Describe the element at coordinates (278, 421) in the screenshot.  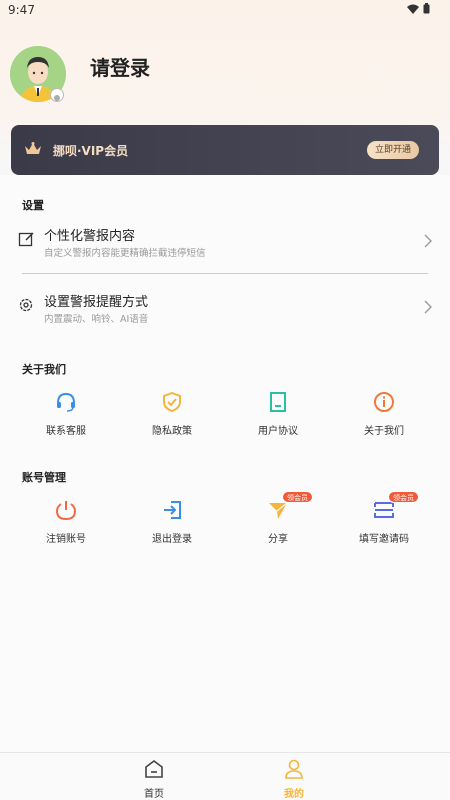
I see `user-agreement-button: 用户协议` at that location.